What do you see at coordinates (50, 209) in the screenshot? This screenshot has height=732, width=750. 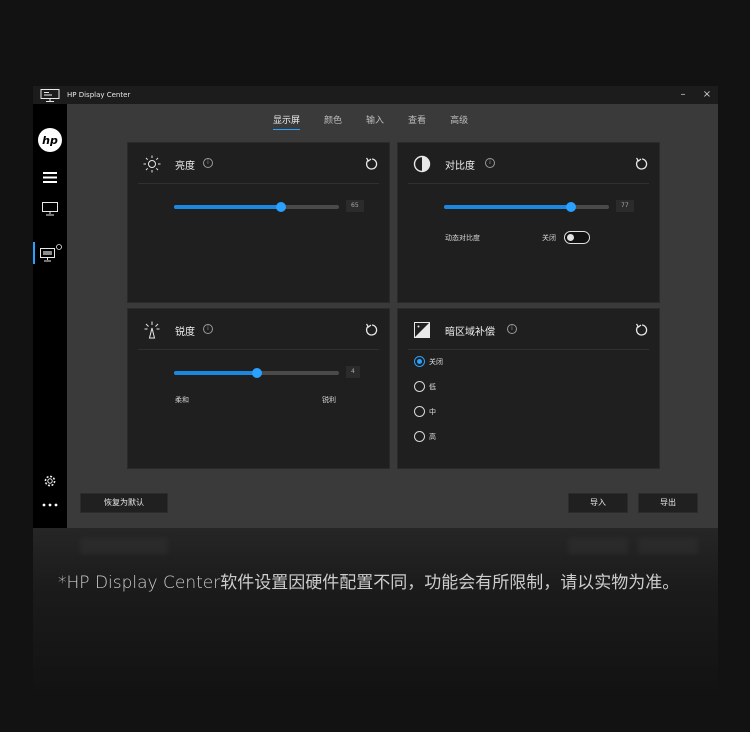 I see `monitor-icon` at bounding box center [50, 209].